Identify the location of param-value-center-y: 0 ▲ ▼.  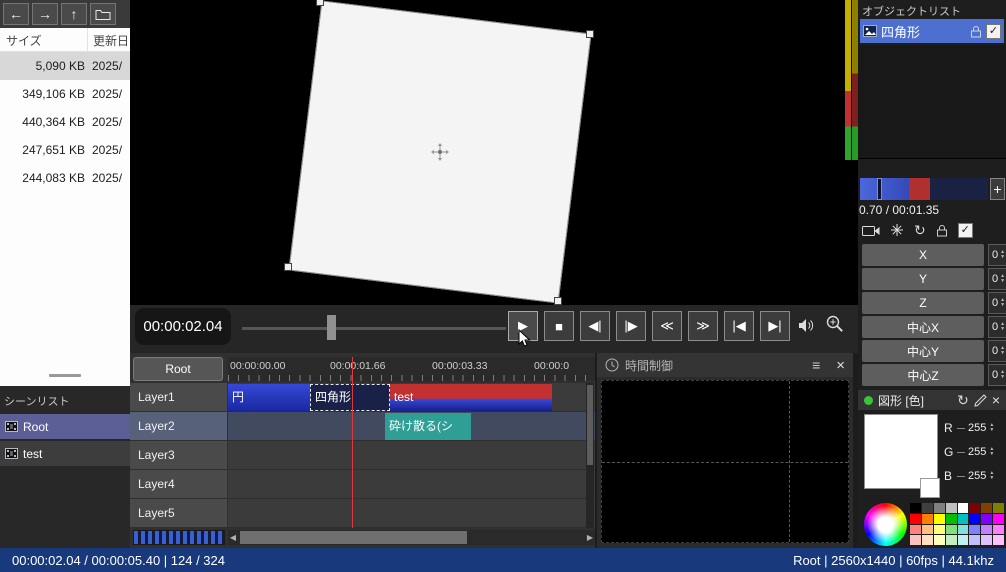
(997, 351).